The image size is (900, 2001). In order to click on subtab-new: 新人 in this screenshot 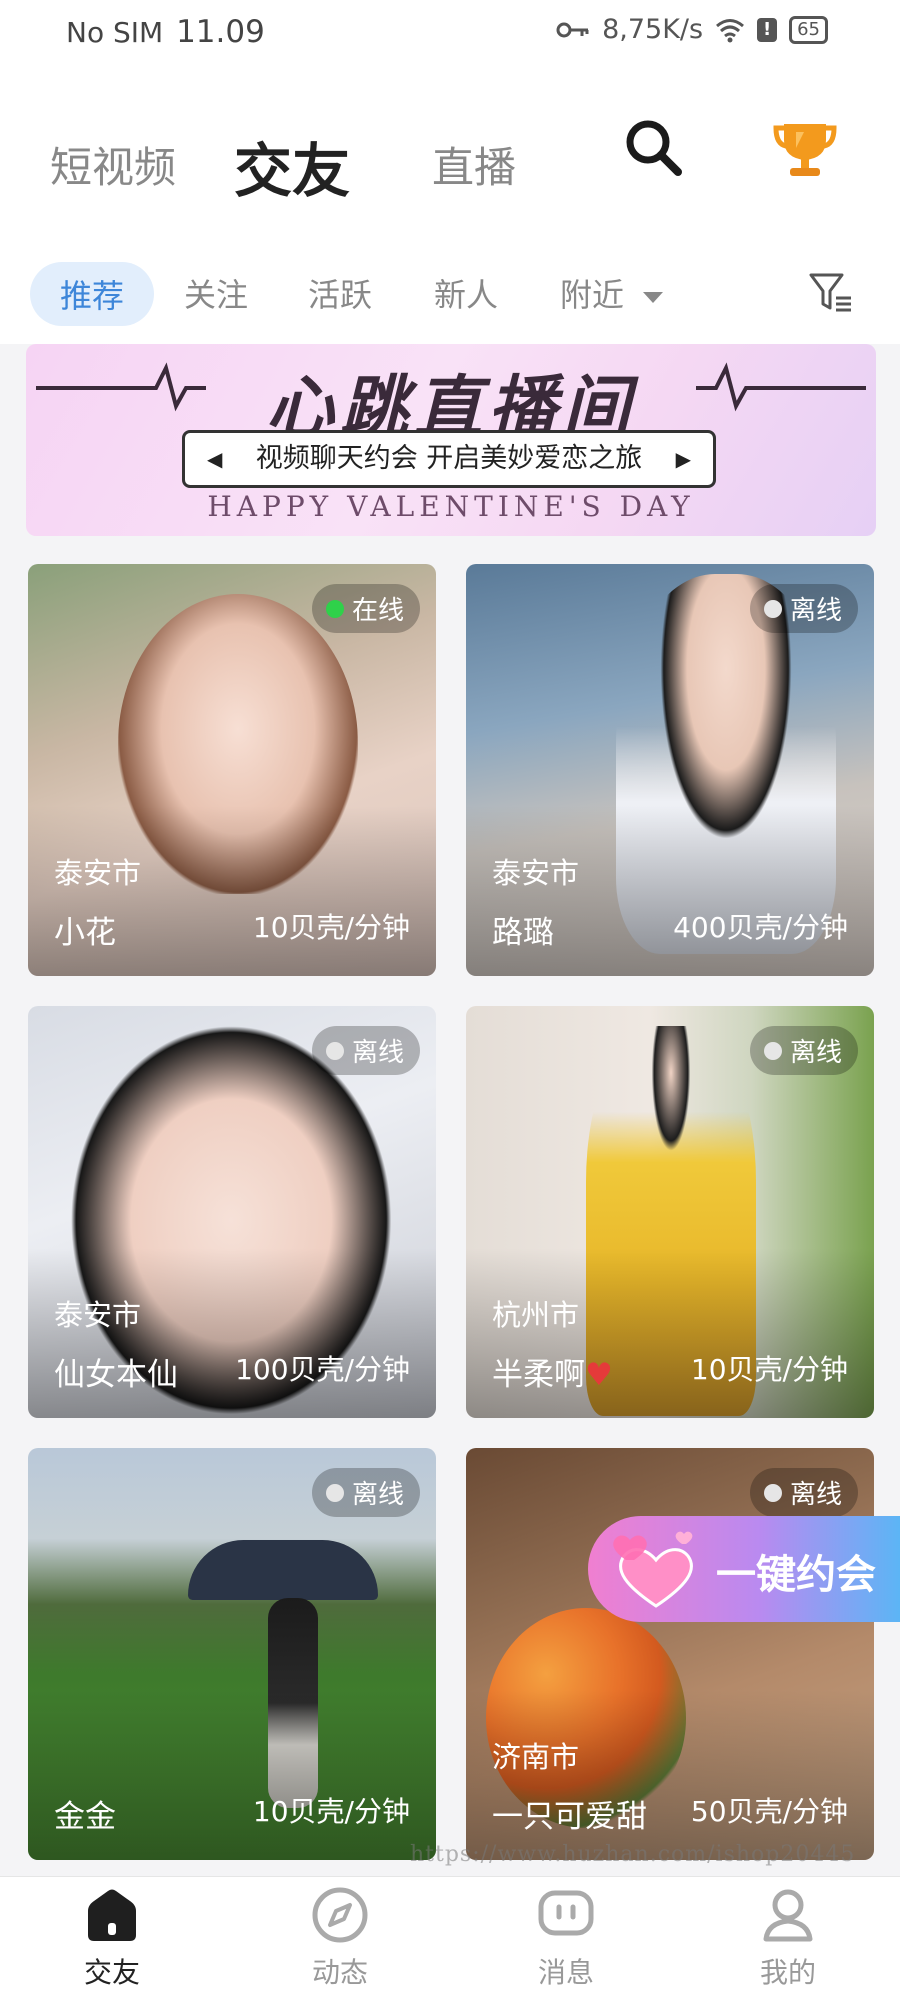, I will do `click(466, 293)`.